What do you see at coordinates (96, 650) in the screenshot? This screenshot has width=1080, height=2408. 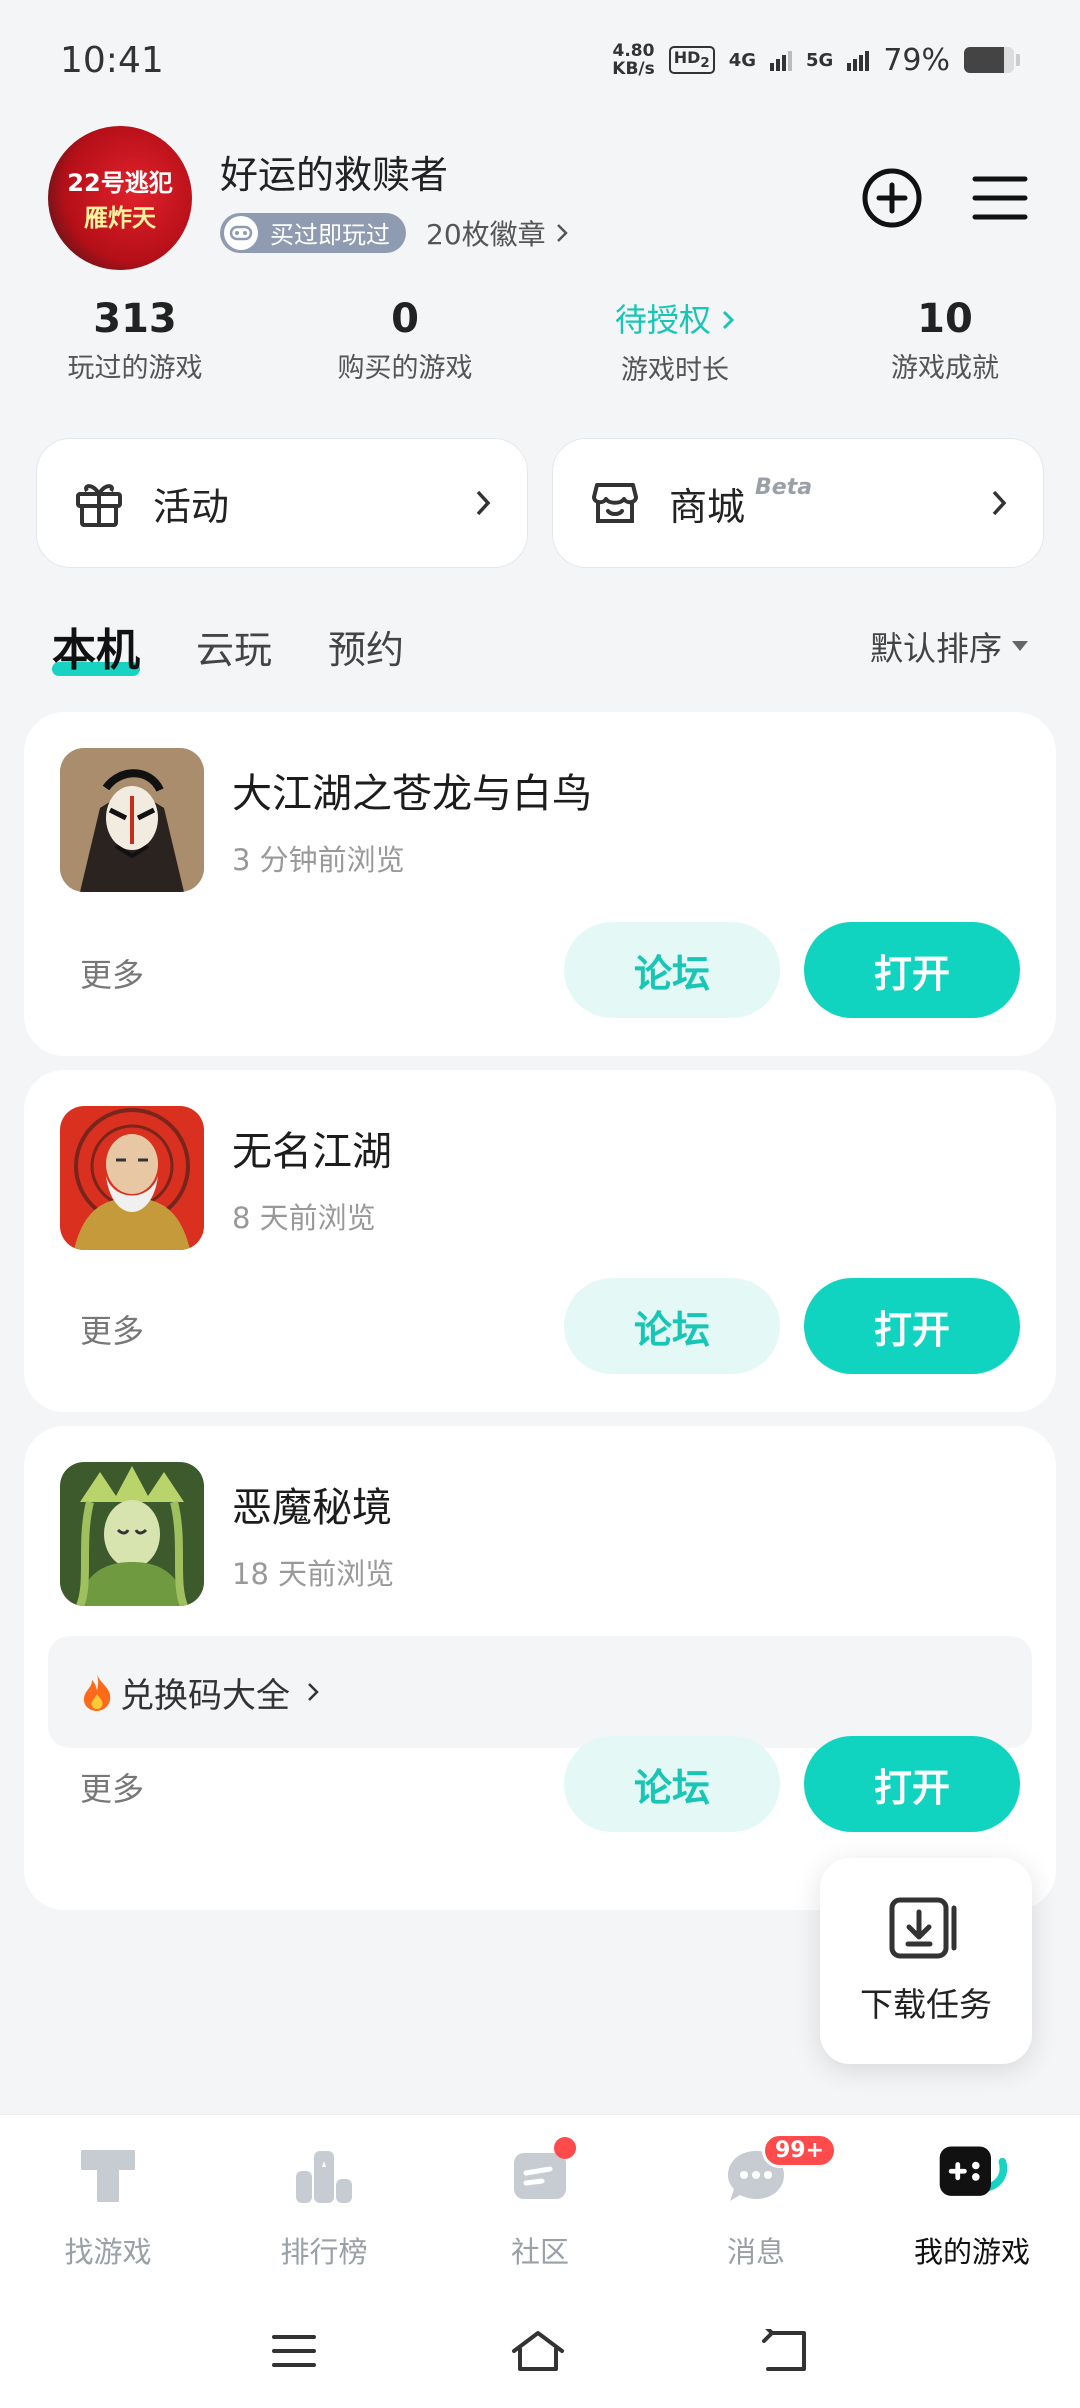 I see `tab-label: 本机` at bounding box center [96, 650].